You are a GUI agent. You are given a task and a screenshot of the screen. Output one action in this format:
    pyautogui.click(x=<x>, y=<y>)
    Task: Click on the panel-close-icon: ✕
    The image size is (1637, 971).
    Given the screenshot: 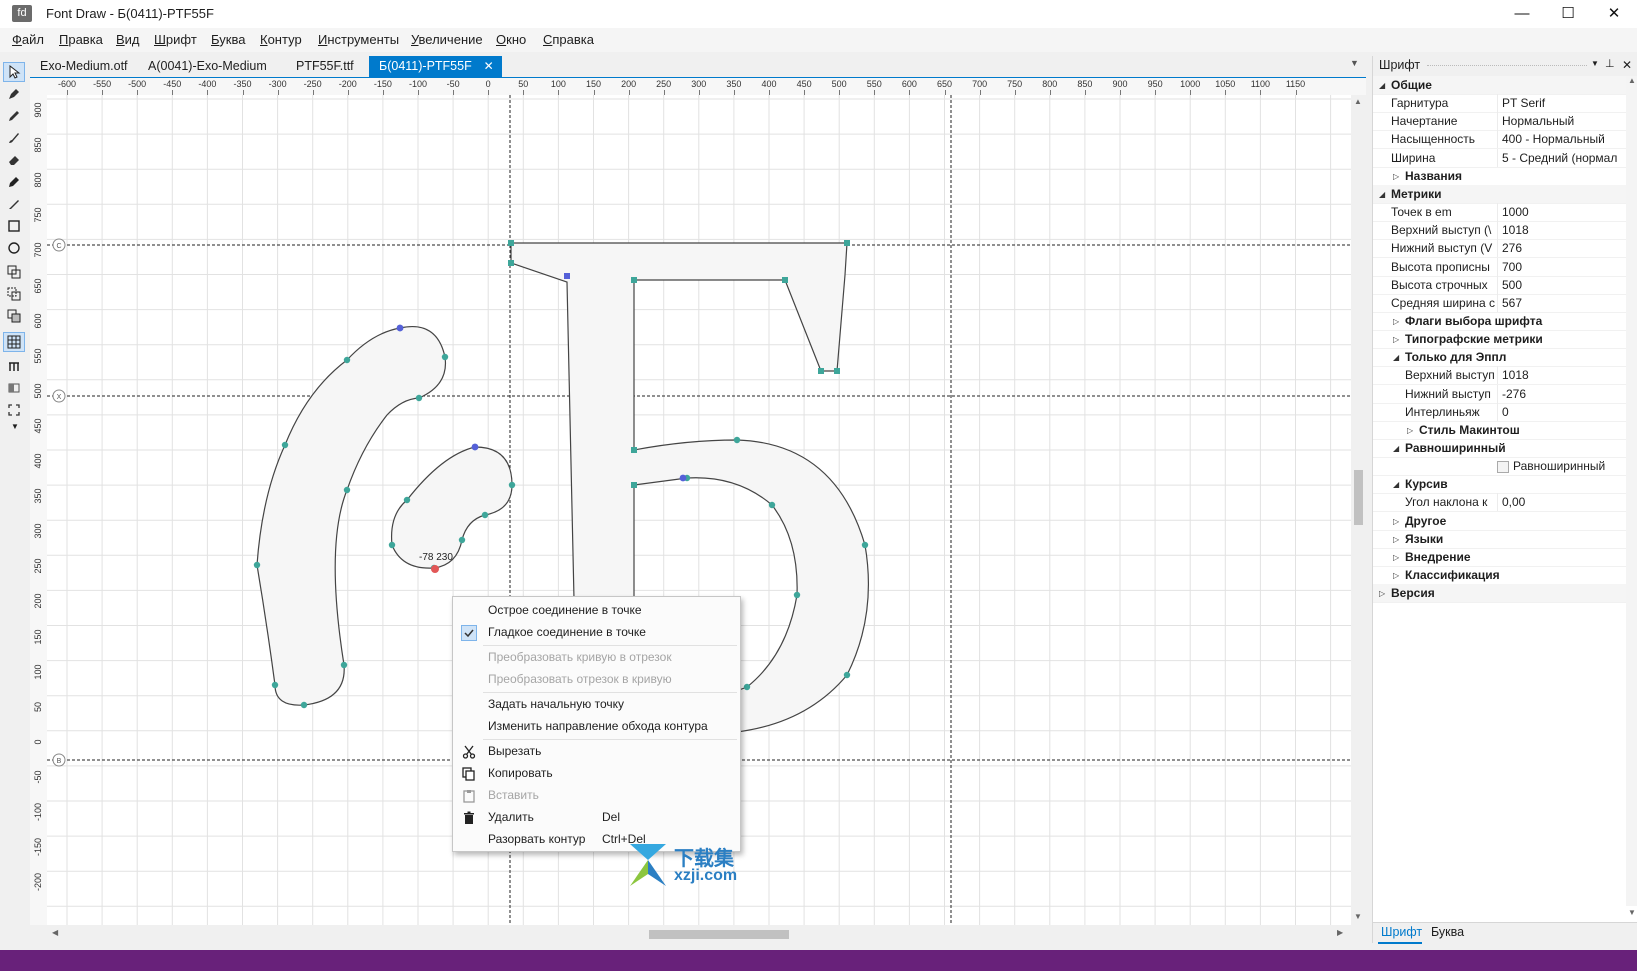 What is the action you would take?
    pyautogui.click(x=1627, y=65)
    